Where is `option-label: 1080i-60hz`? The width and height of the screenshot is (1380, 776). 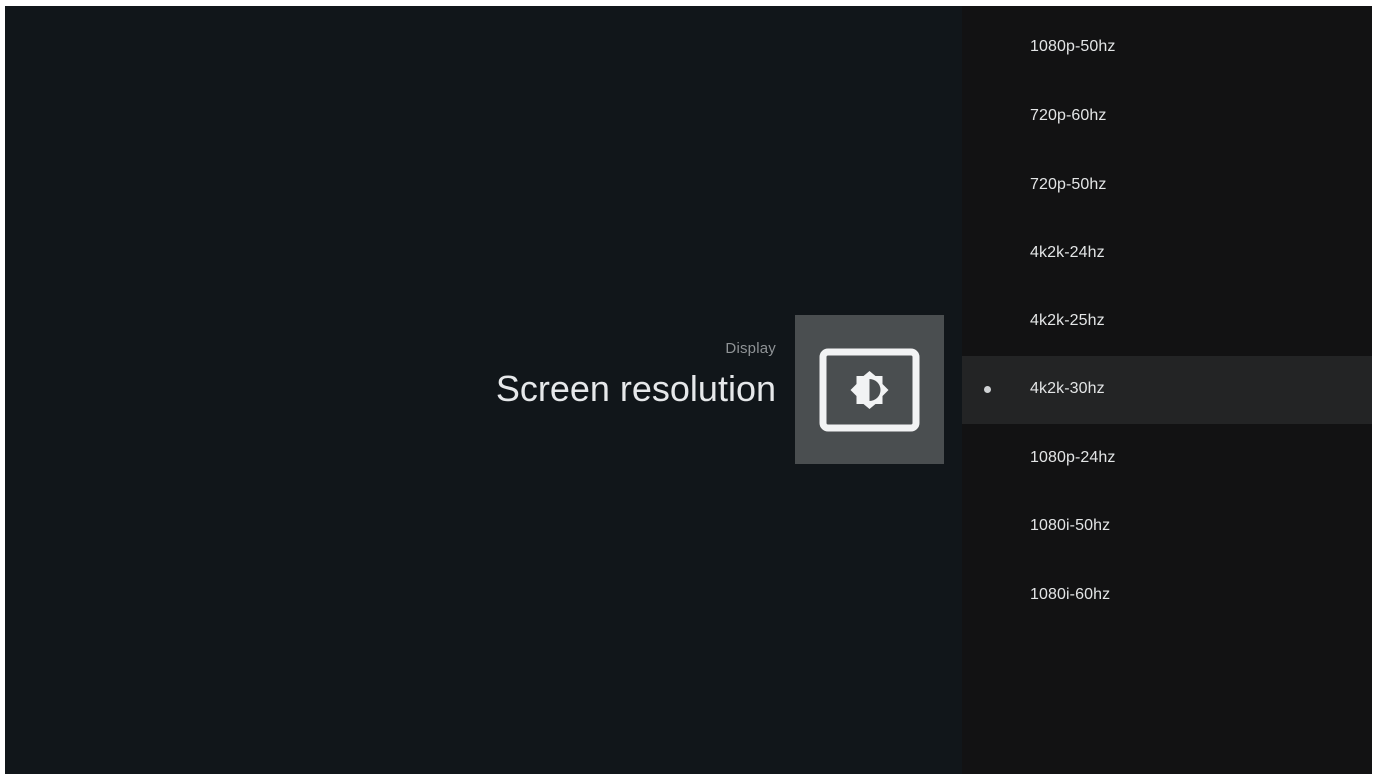
option-label: 1080i-60hz is located at coordinates (1070, 594).